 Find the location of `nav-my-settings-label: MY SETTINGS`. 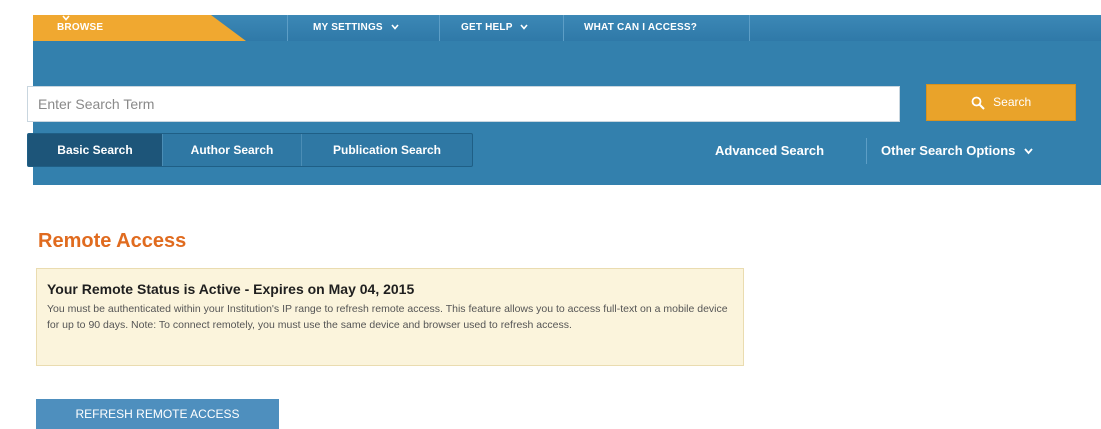

nav-my-settings-label: MY SETTINGS is located at coordinates (348, 27).